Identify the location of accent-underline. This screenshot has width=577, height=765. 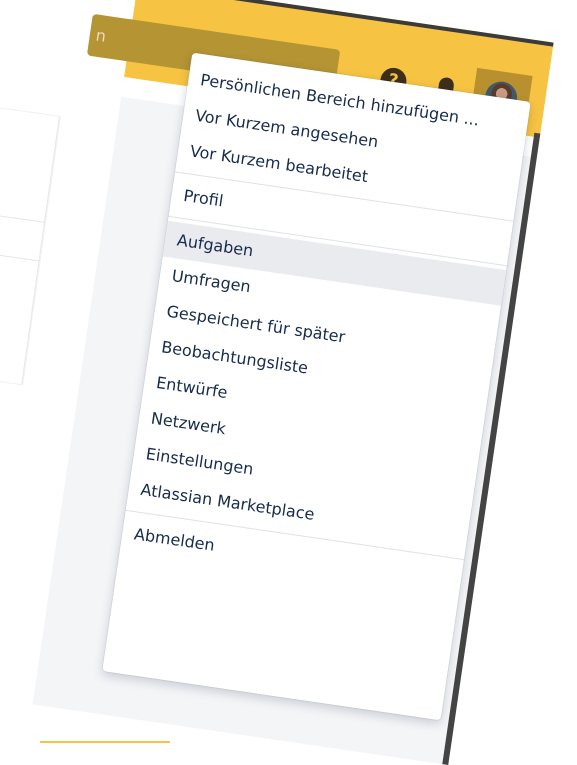
(105, 742).